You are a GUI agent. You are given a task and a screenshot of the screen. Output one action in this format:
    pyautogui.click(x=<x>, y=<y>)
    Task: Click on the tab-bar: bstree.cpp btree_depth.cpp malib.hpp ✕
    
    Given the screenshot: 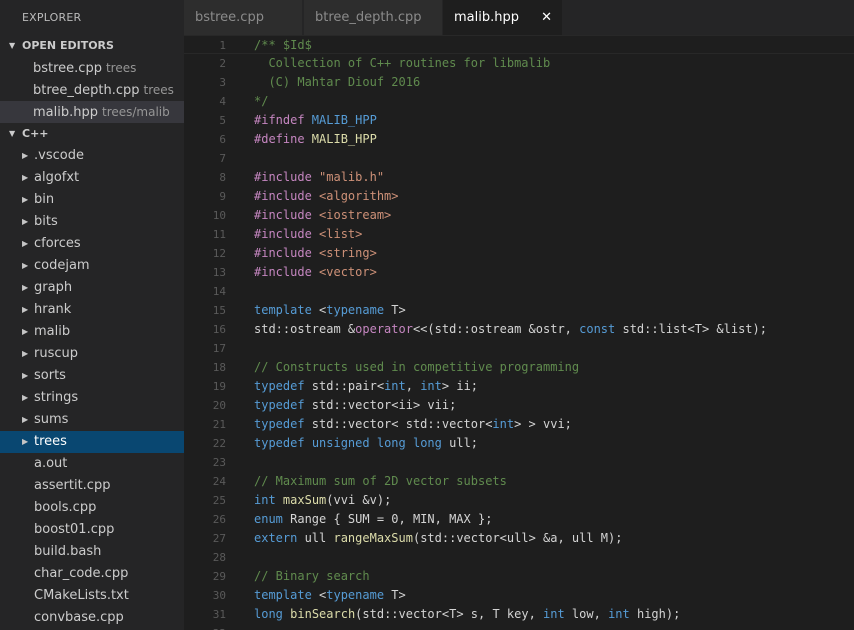 What is the action you would take?
    pyautogui.click(x=519, y=17)
    